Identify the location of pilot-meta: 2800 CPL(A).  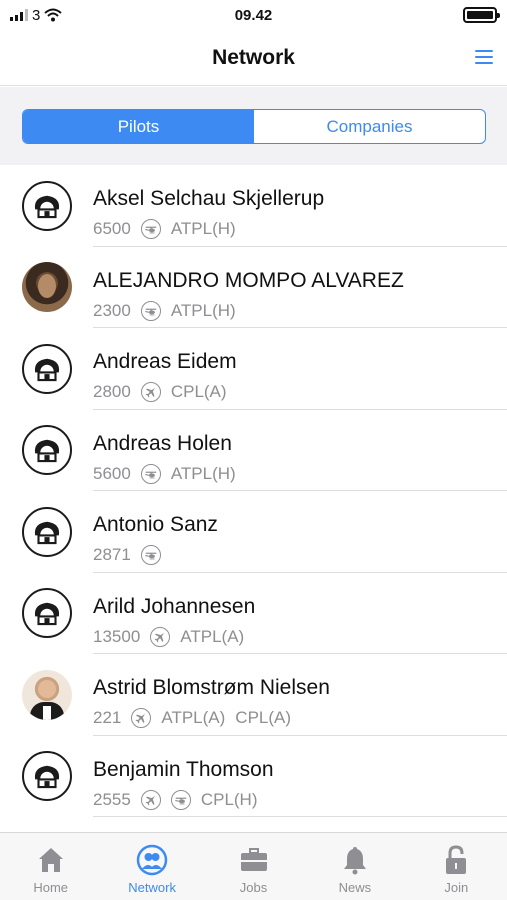
(160, 392).